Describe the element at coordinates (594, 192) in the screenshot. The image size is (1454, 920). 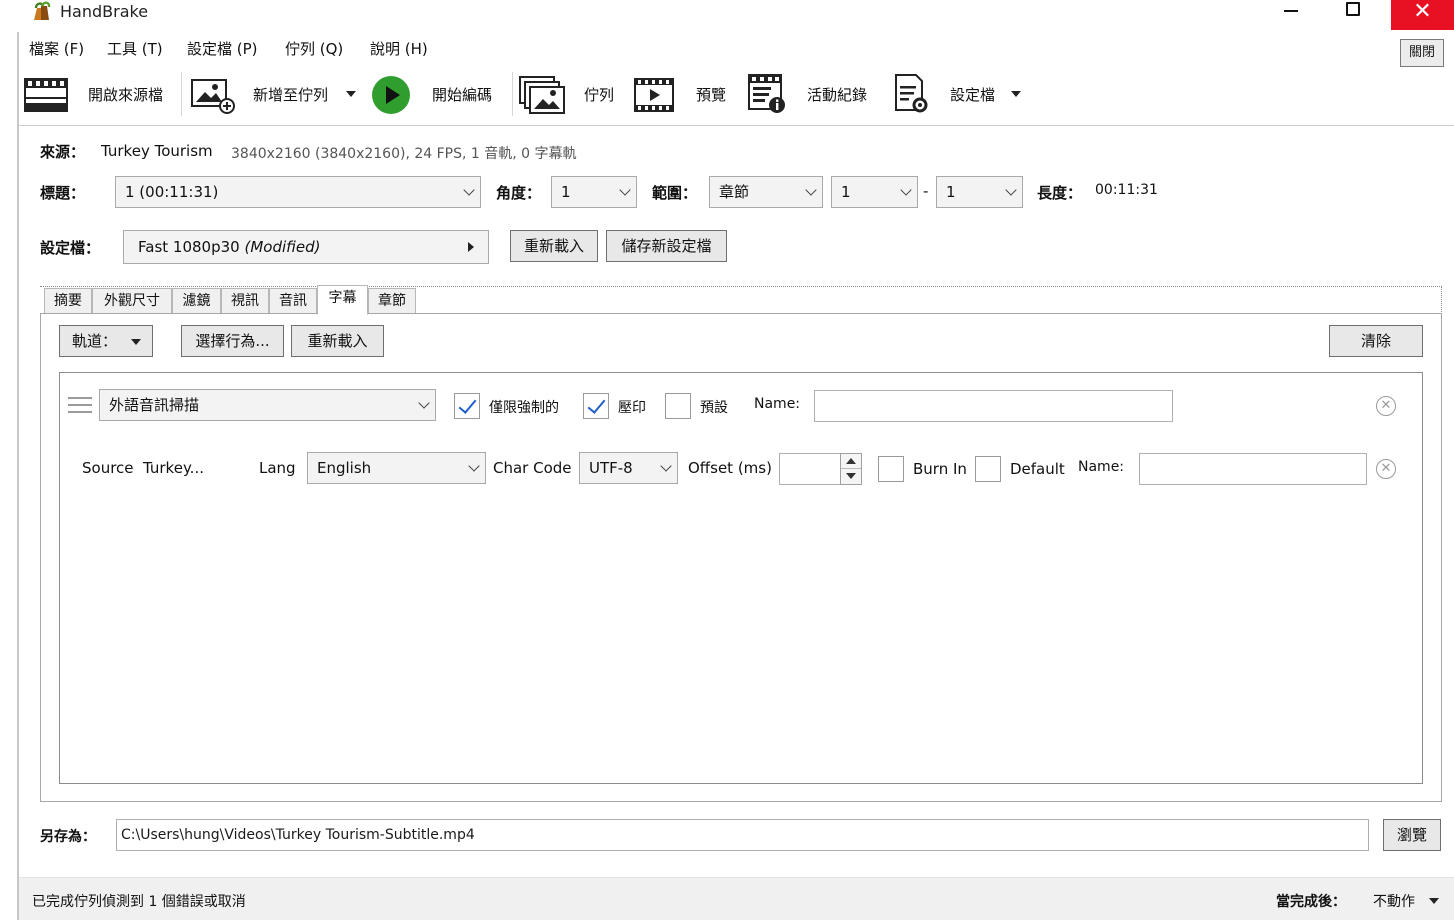
I see `angle-select: 1` at that location.